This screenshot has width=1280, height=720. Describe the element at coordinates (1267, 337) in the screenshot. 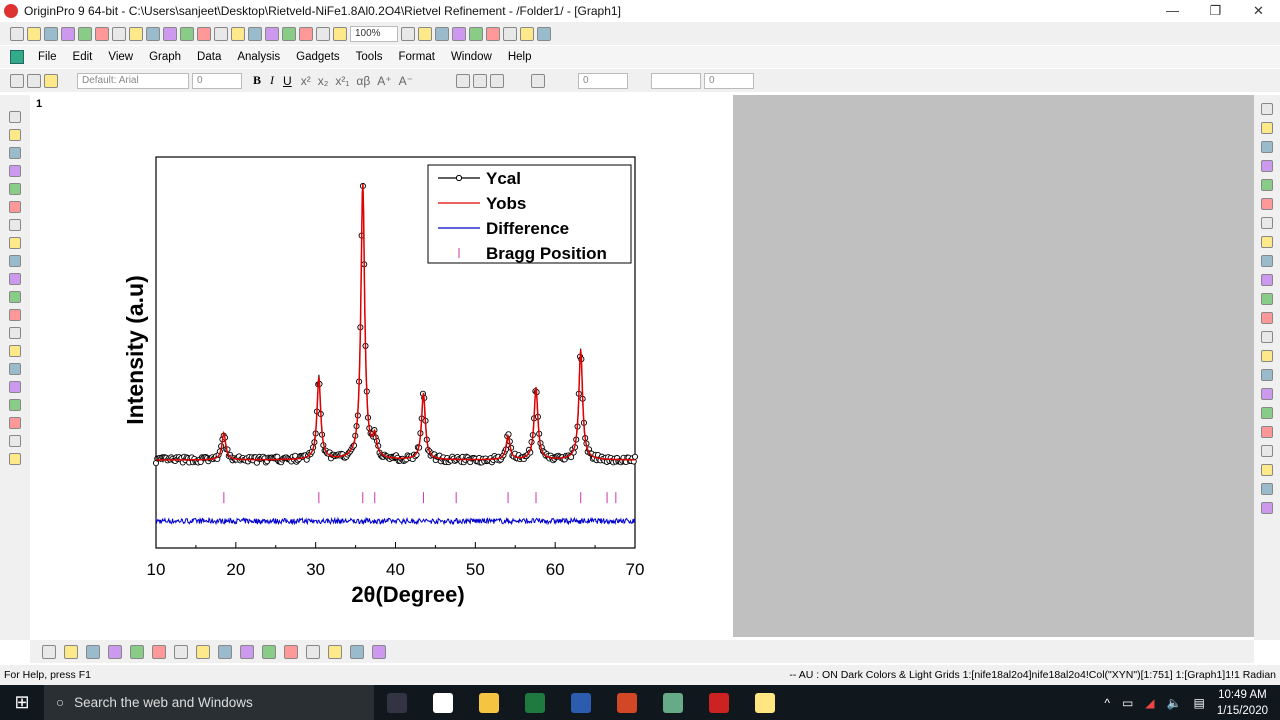

I see `timestamp-icon` at that location.